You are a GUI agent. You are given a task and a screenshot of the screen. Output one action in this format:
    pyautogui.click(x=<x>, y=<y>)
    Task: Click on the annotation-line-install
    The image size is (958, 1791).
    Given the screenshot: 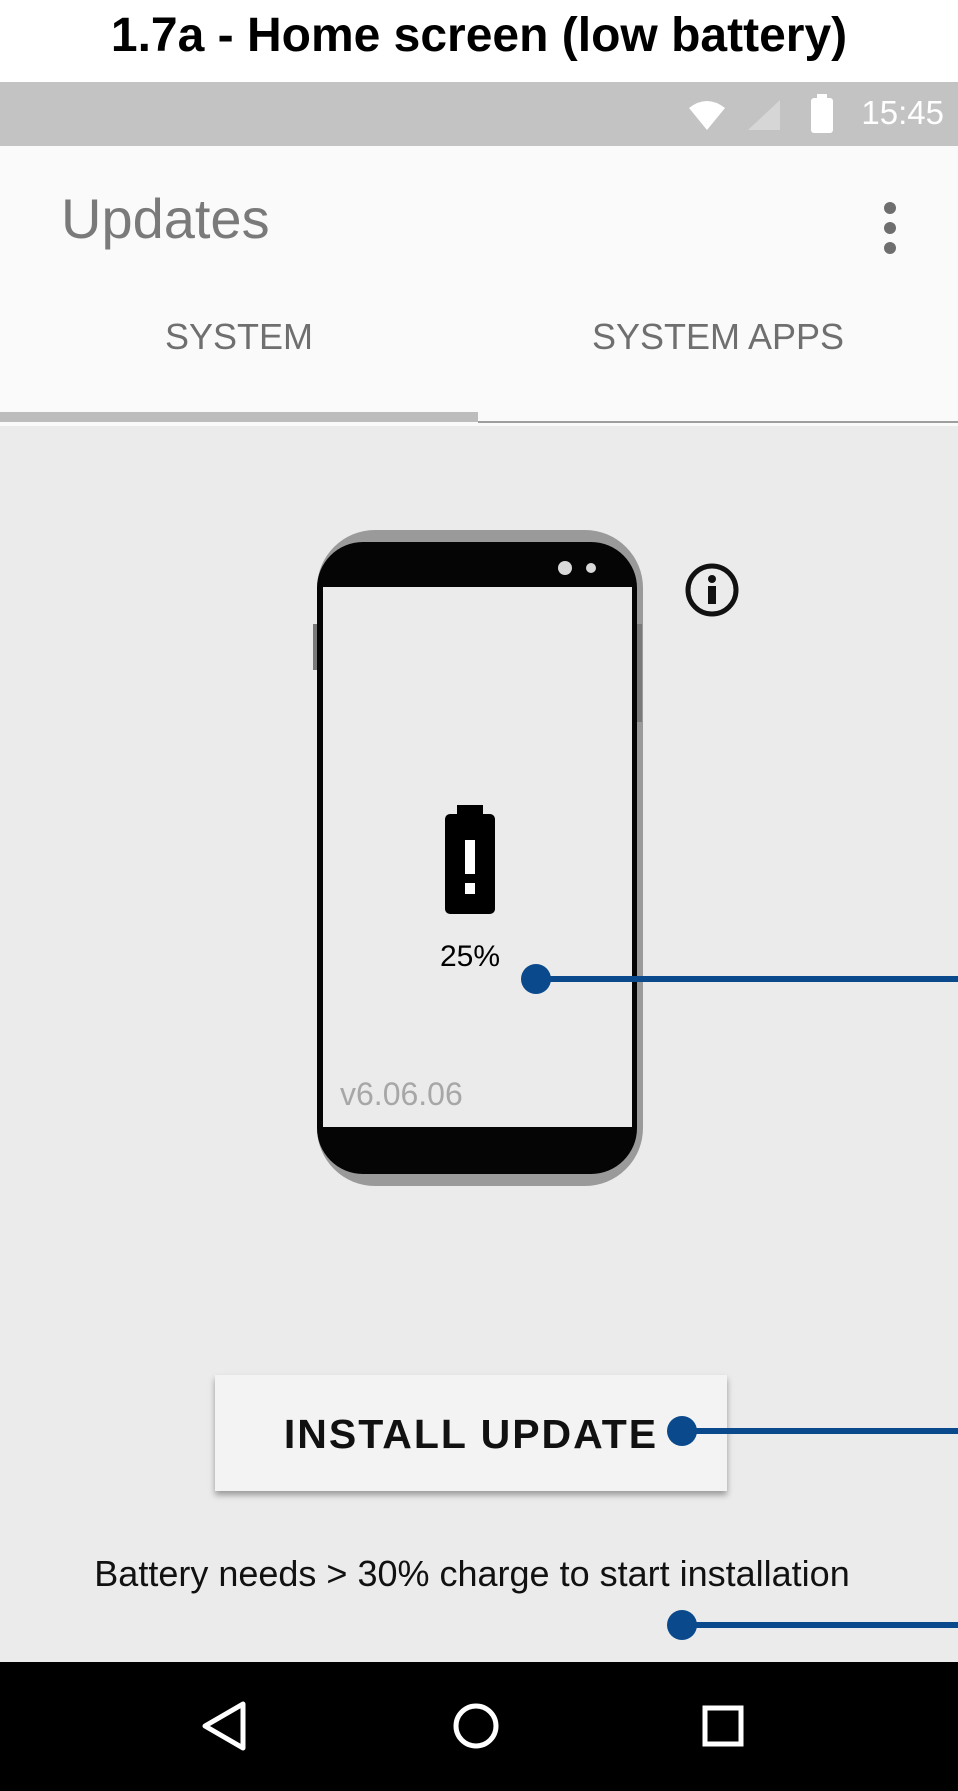 What is the action you would take?
    pyautogui.click(x=820, y=1431)
    